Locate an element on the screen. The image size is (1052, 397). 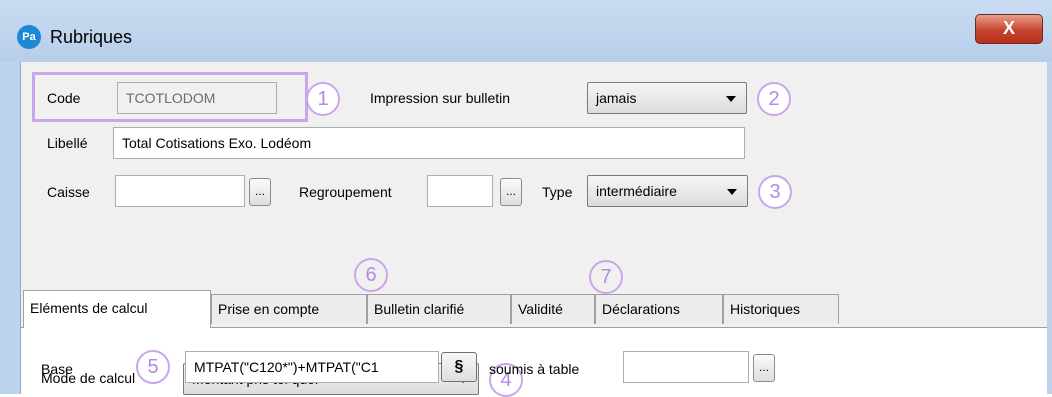
regroupement-label: Regroupement is located at coordinates (345, 192).